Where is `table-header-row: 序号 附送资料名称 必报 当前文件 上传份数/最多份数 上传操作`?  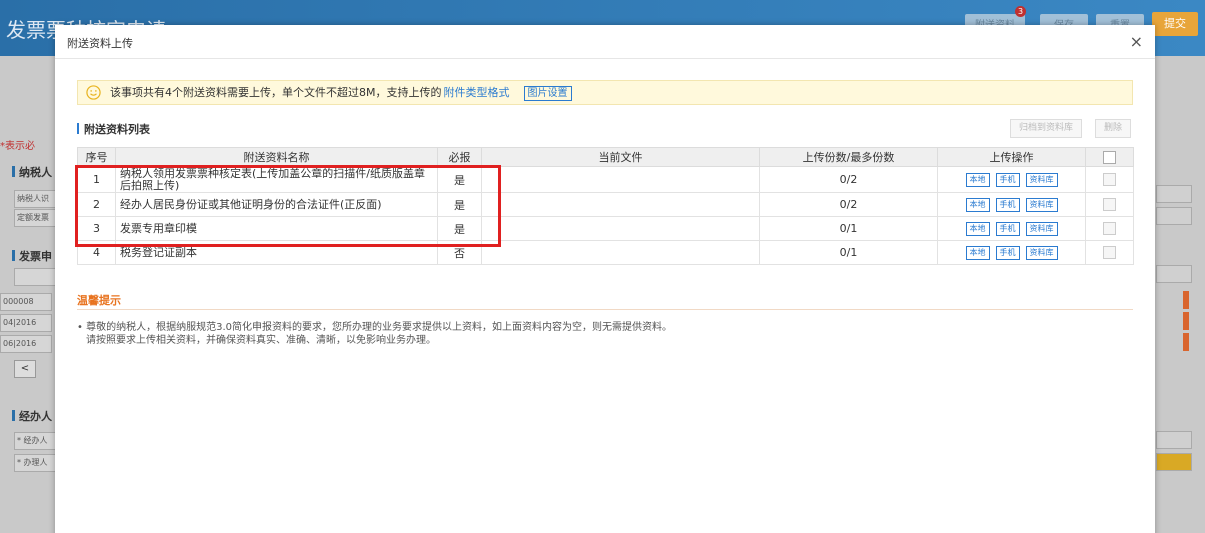
table-header-row: 序号 附送资料名称 必报 当前文件 上传份数/最多份数 上传操作 is located at coordinates (605, 157).